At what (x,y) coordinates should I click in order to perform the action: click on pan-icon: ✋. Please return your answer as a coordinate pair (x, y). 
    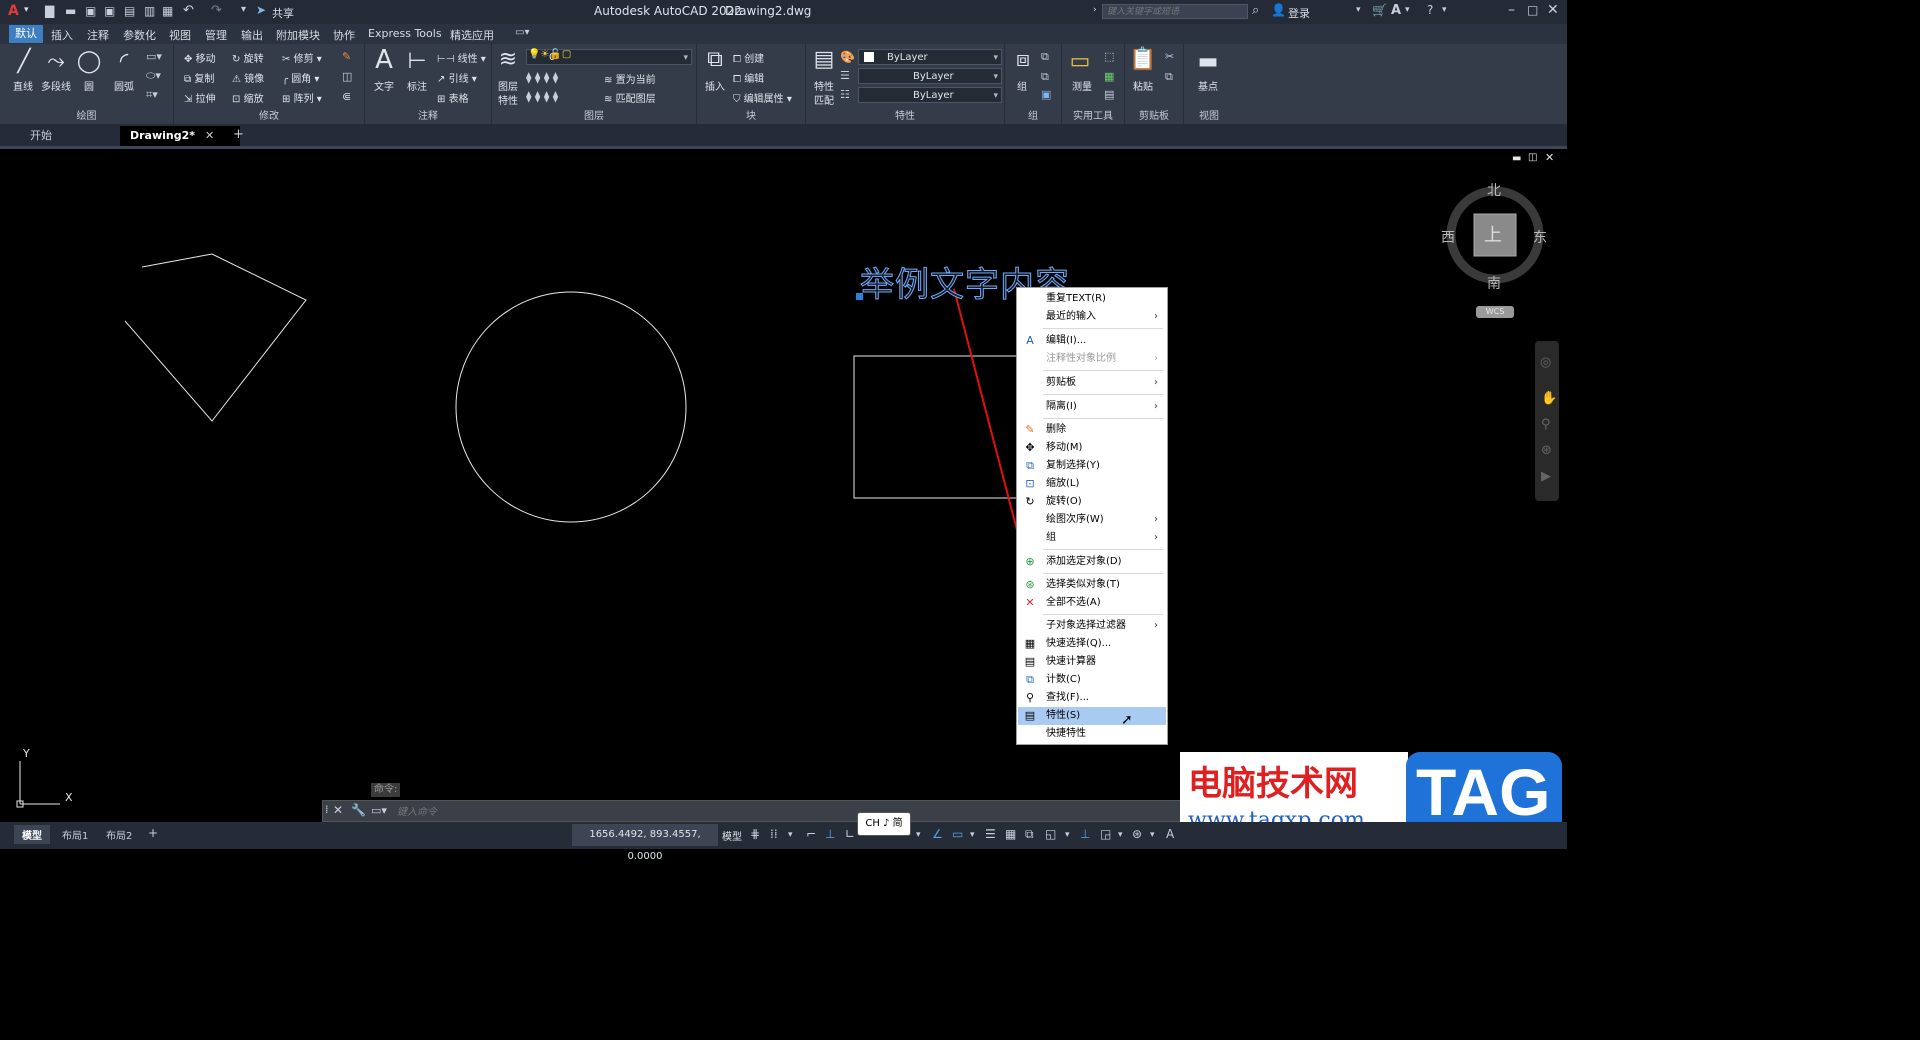
    Looking at the image, I should click on (1549, 398).